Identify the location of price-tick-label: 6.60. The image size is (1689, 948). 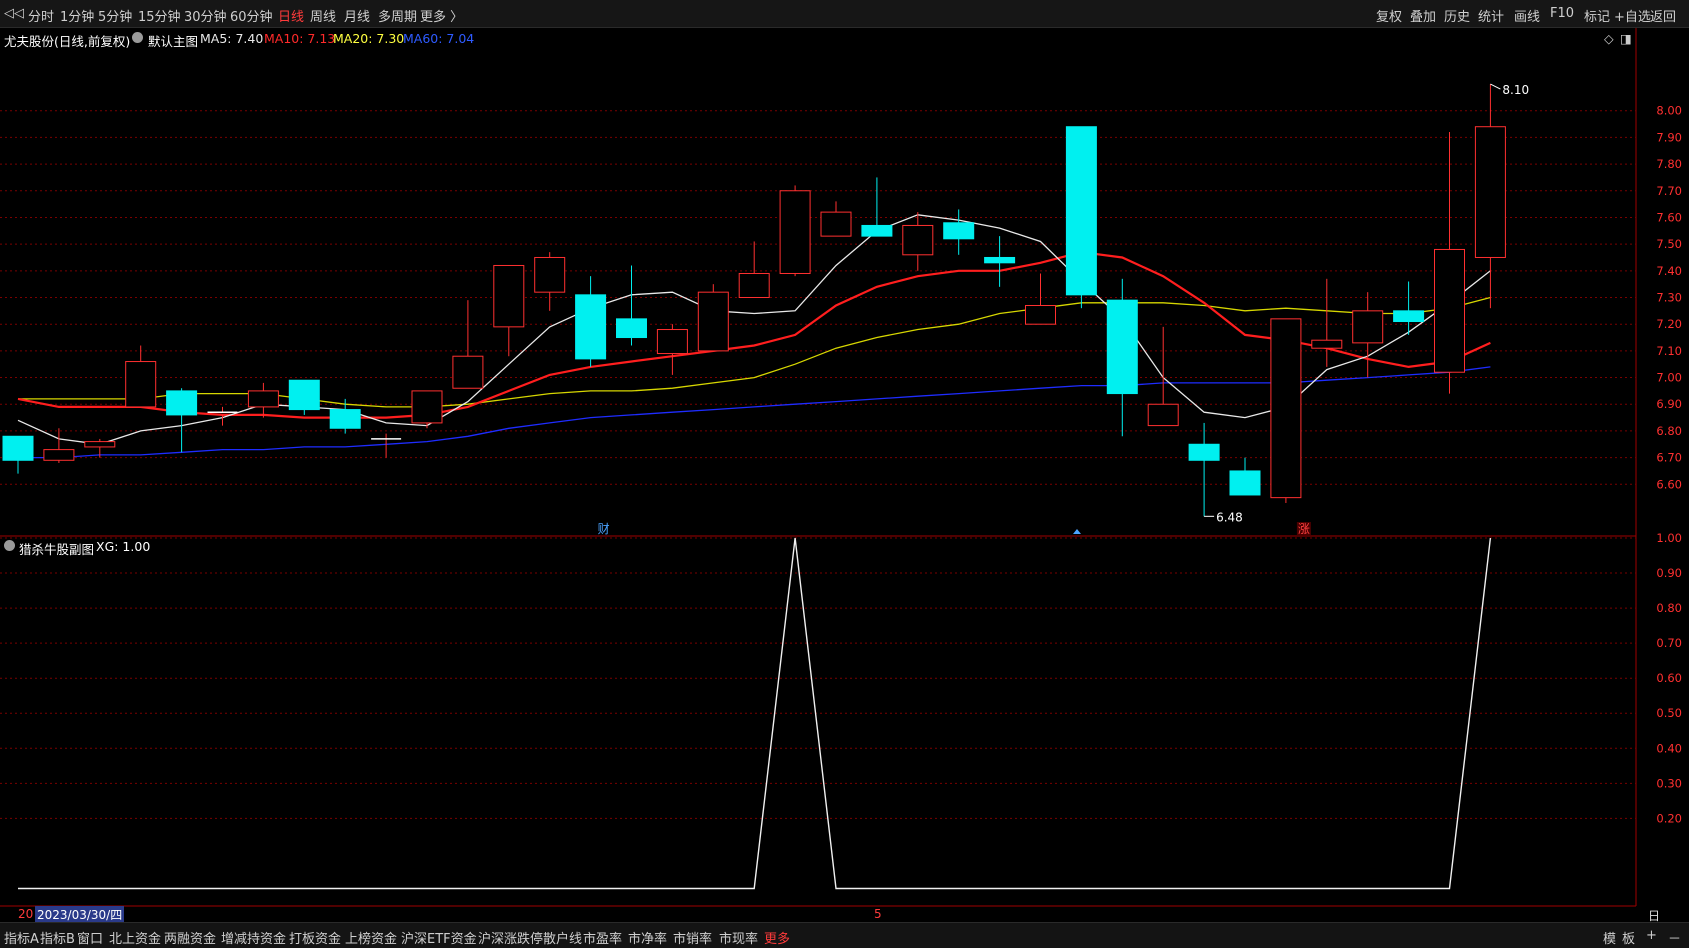
(1669, 484).